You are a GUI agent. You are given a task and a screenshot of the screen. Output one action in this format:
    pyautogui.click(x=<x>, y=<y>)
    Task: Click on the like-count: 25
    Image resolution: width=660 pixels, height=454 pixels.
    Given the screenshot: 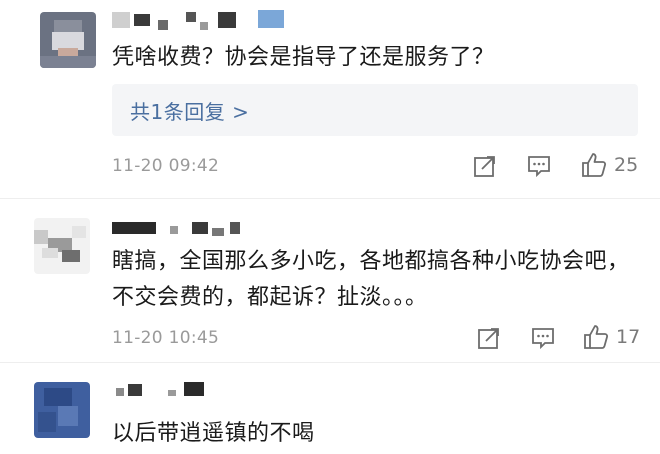 What is the action you would take?
    pyautogui.click(x=626, y=165)
    